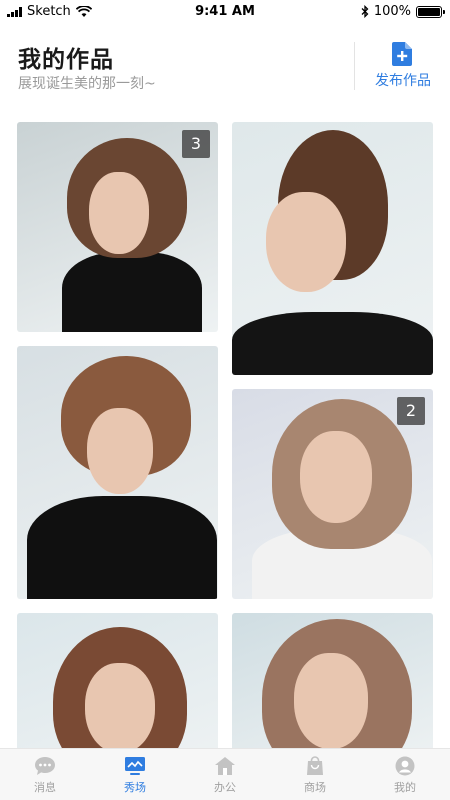 The height and width of the screenshot is (800, 450). I want to click on page-title: 我的作品, so click(66, 60).